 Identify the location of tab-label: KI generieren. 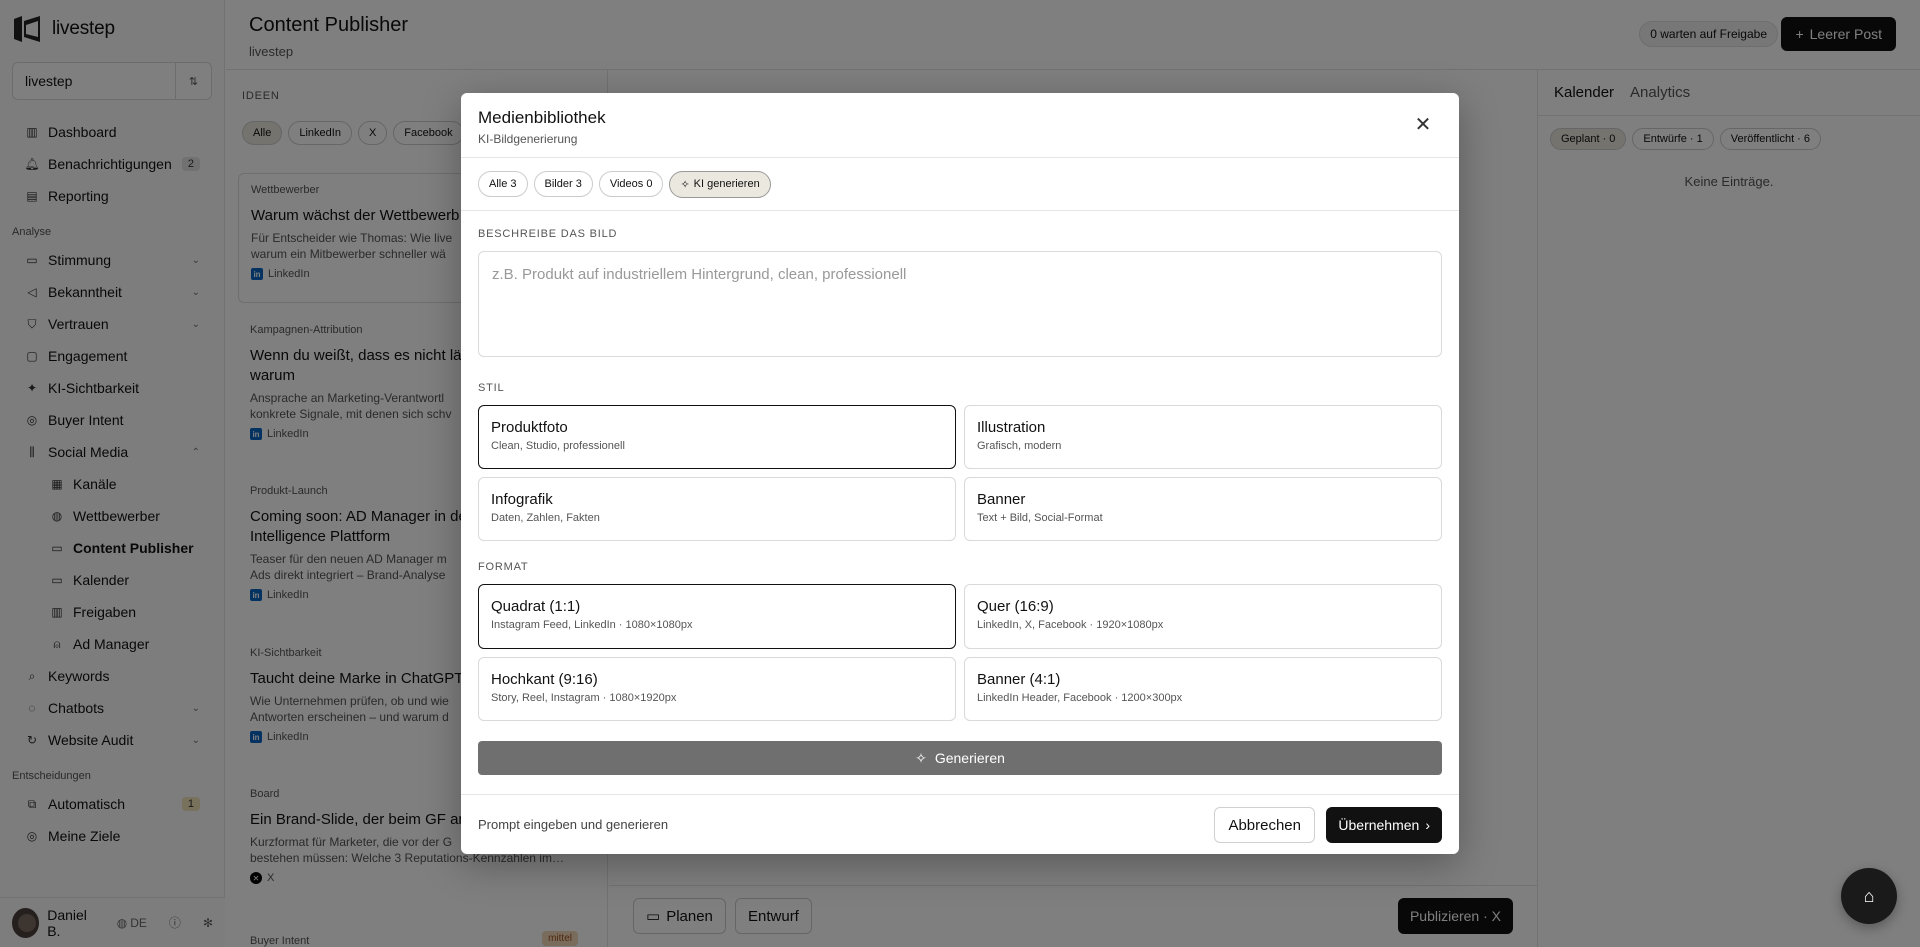
(726, 184).